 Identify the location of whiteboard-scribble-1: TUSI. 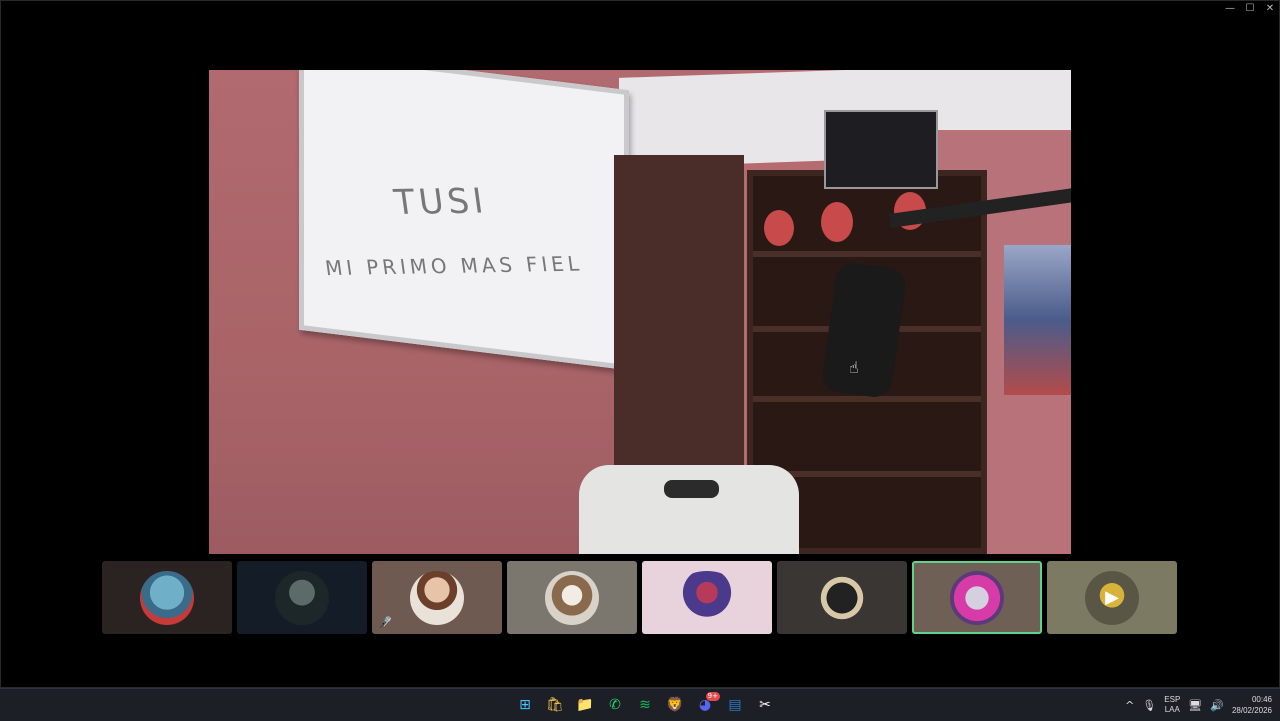
(440, 202).